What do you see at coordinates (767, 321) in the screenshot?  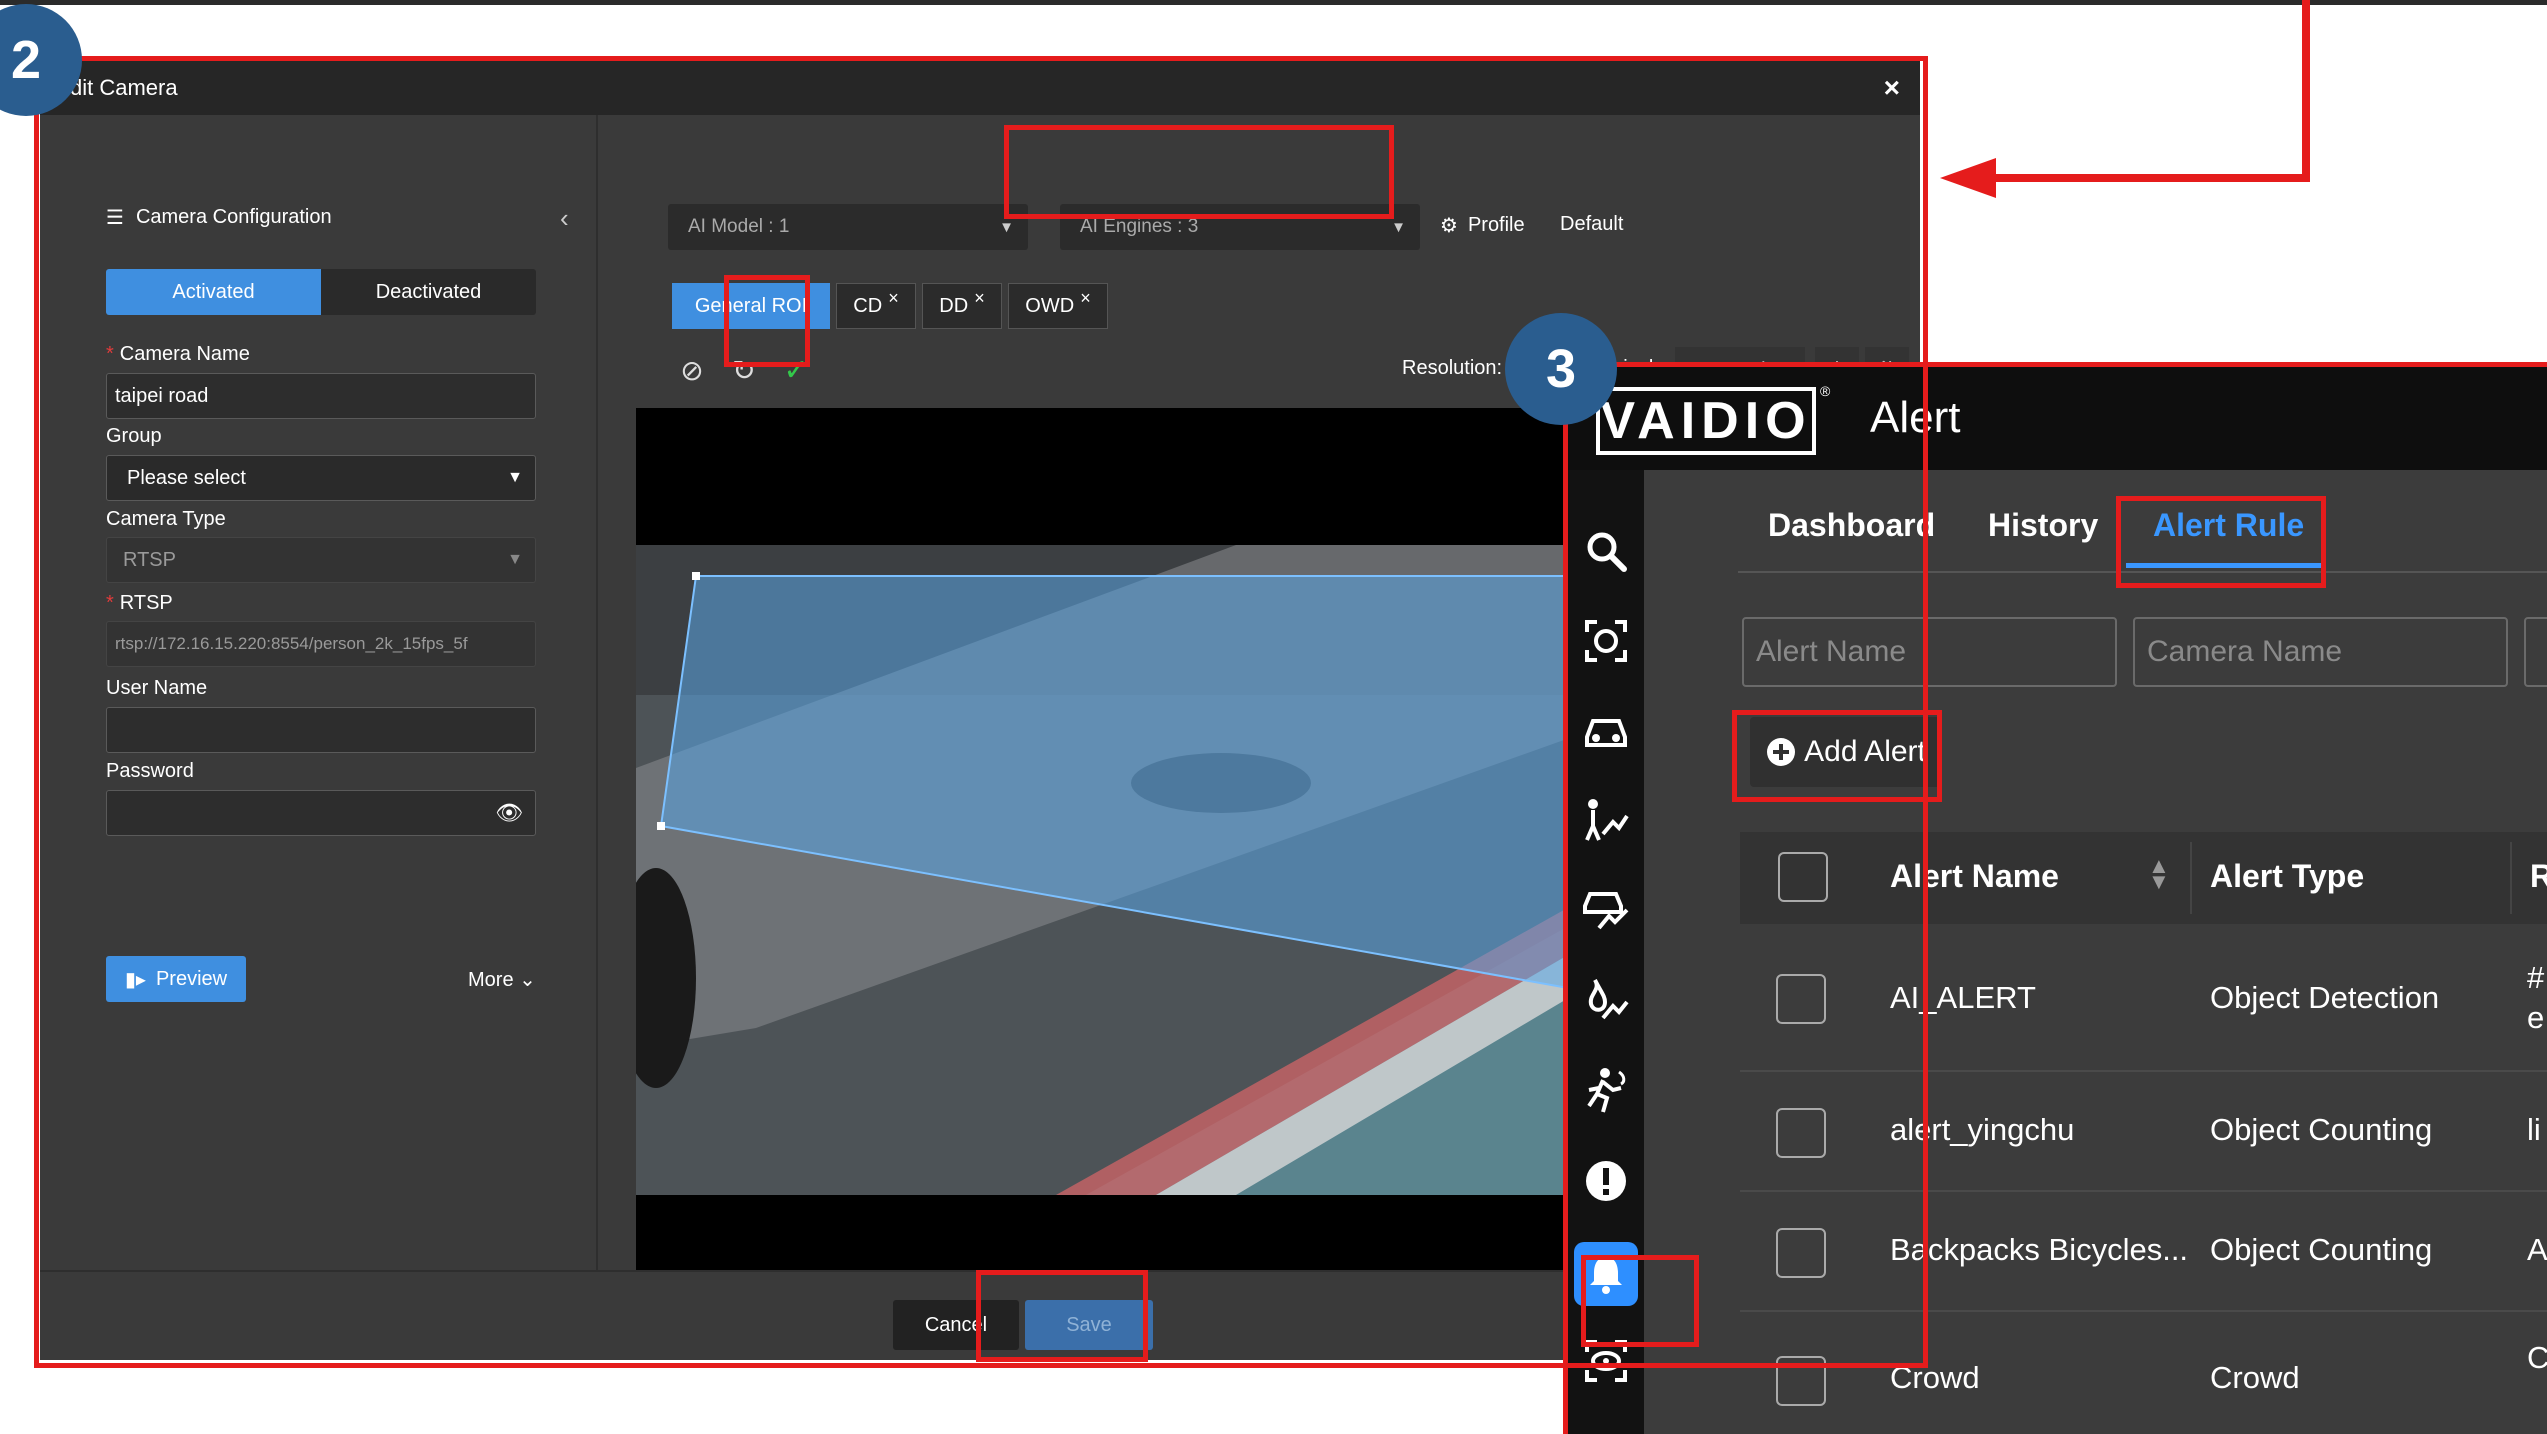 I see `highlight-check` at bounding box center [767, 321].